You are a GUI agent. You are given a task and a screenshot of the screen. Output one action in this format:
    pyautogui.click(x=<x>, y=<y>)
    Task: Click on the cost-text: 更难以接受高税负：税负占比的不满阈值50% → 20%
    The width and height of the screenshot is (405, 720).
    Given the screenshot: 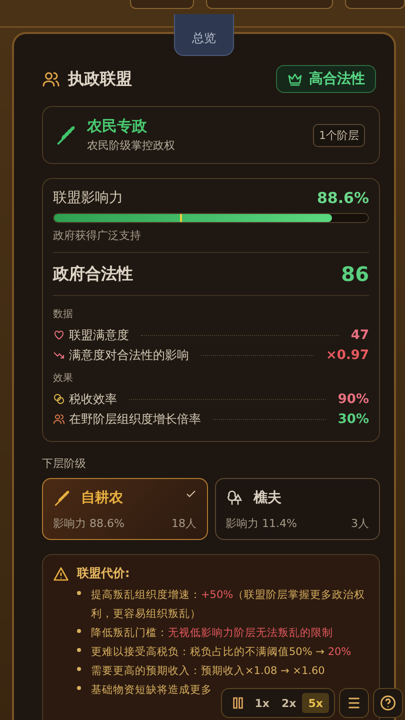 What is the action you would take?
    pyautogui.click(x=221, y=652)
    